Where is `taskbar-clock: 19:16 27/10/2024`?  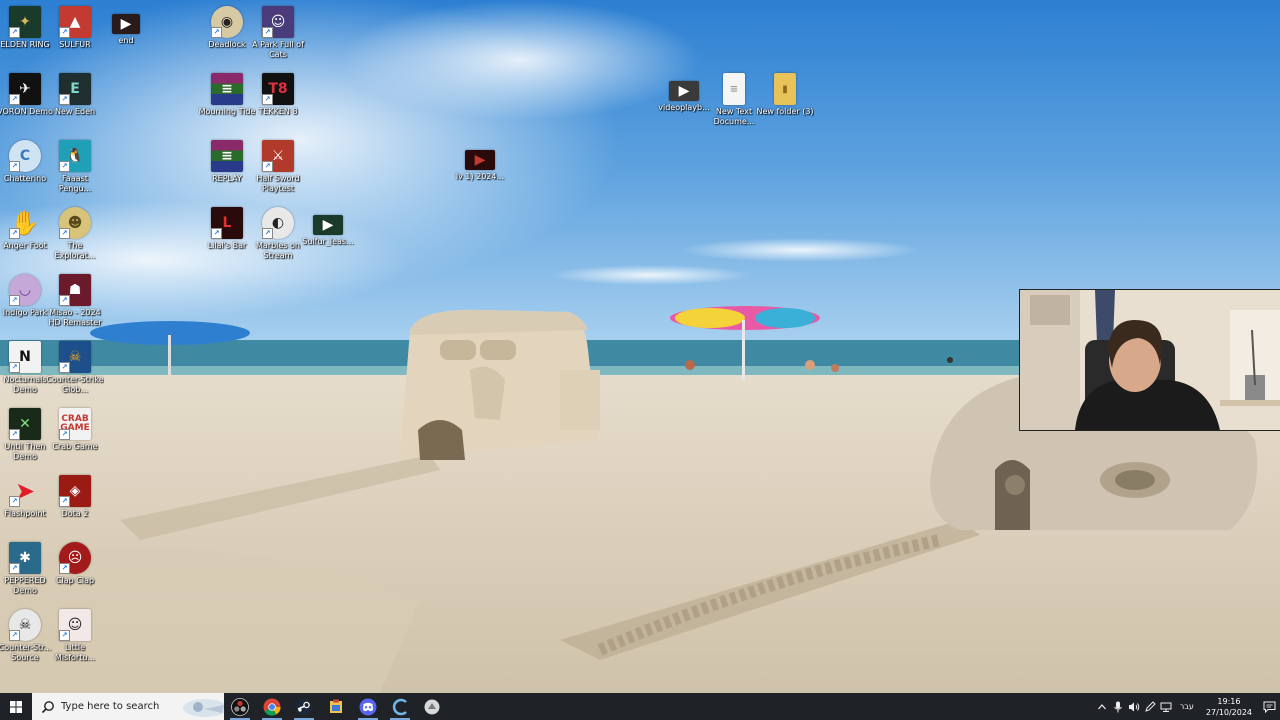 taskbar-clock: 19:16 27/10/2024 is located at coordinates (1229, 707).